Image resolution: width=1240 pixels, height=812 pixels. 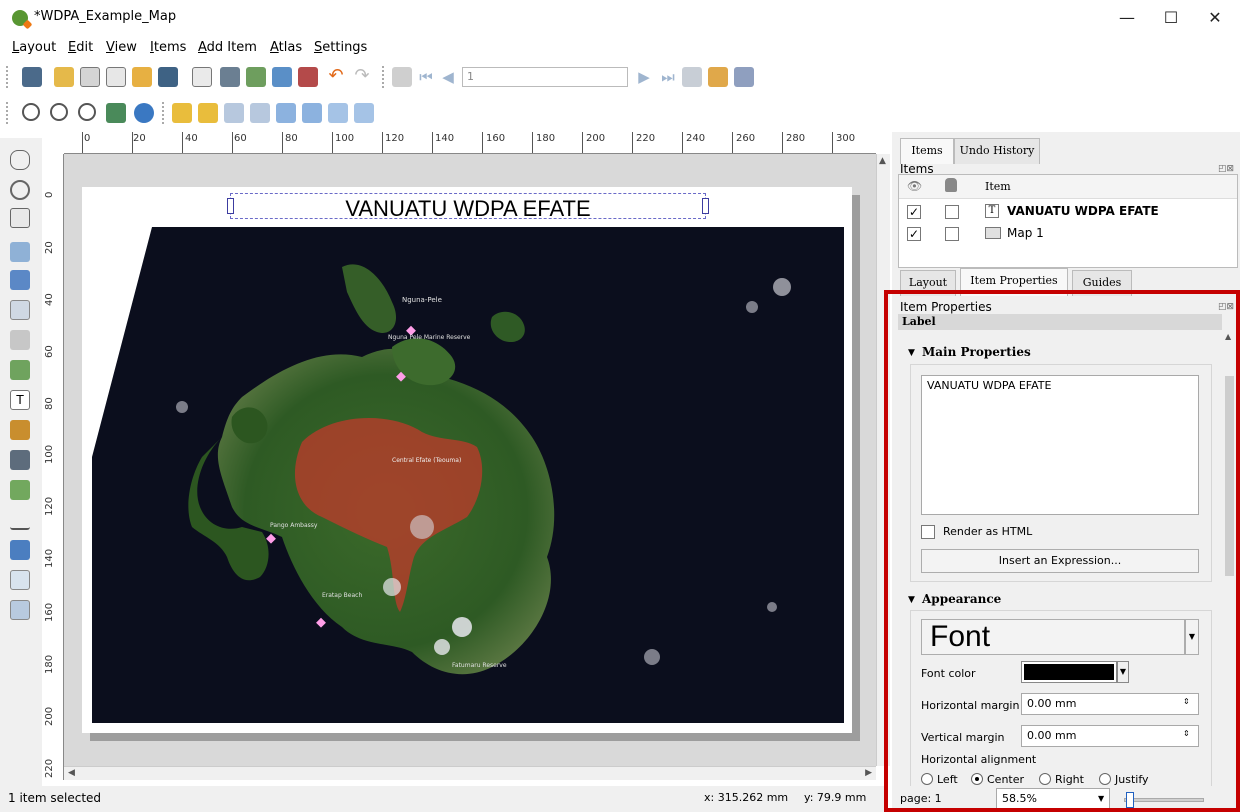 What do you see at coordinates (116, 77) in the screenshot?
I see `layout-manager-icon` at bounding box center [116, 77].